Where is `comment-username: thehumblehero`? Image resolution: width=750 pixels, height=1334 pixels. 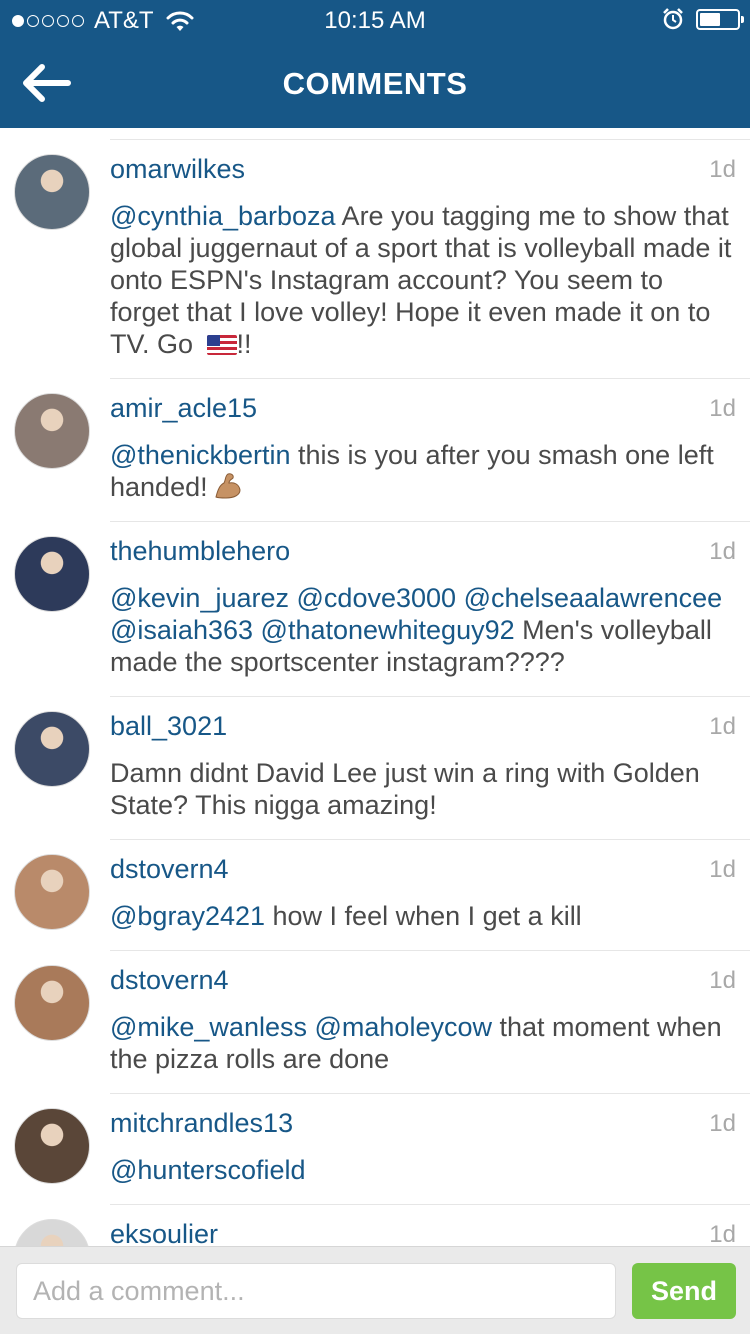 comment-username: thehumblehero is located at coordinates (421, 551).